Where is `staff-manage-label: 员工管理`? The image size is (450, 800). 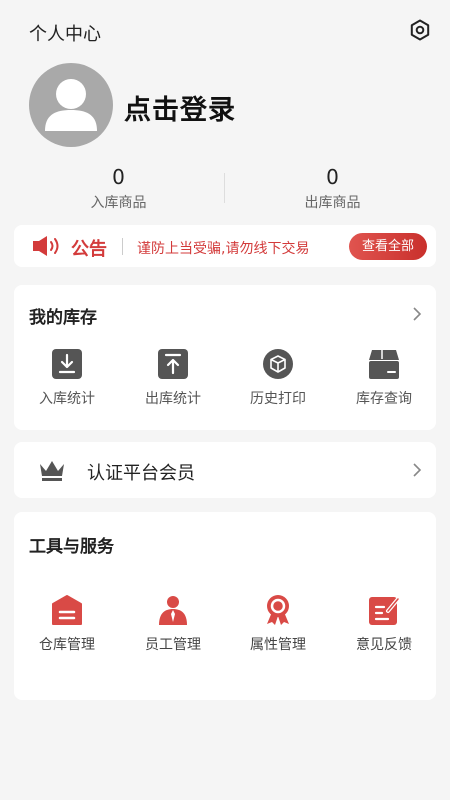 staff-manage-label: 员工管理 is located at coordinates (173, 645).